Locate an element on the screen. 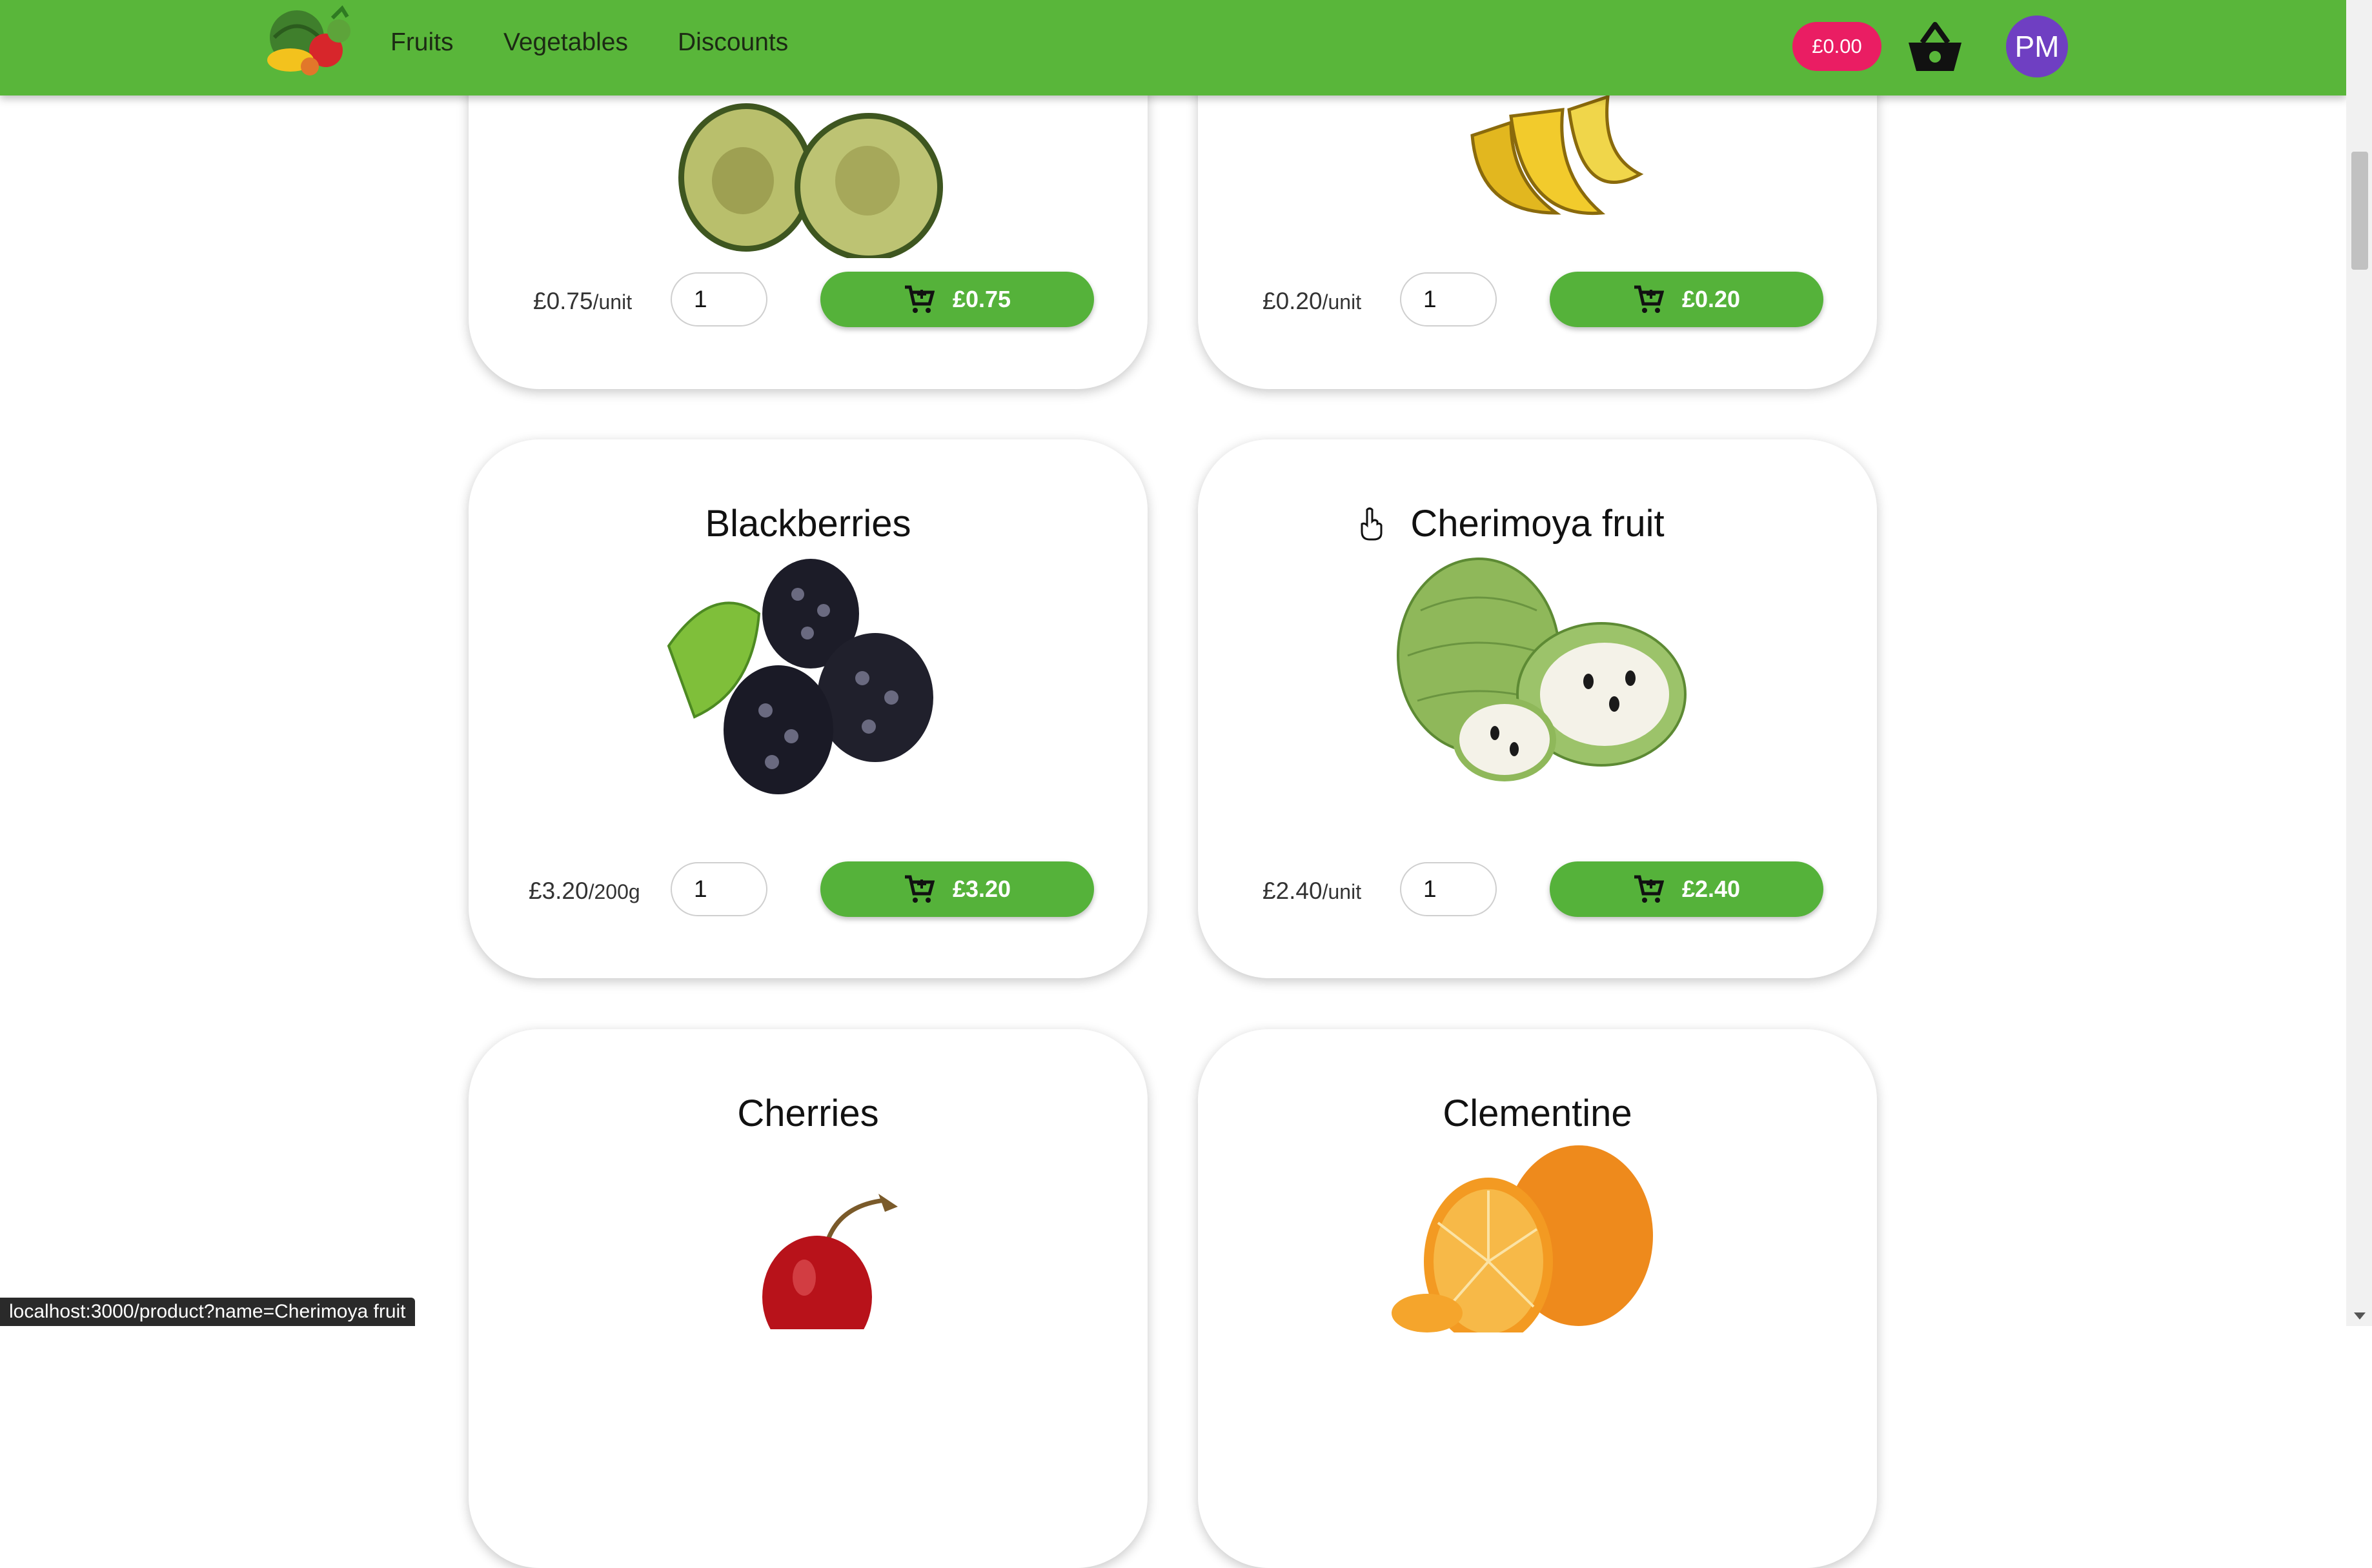 The image size is (2372, 1568). add-to-cart-button: £3.20 is located at coordinates (957, 889).